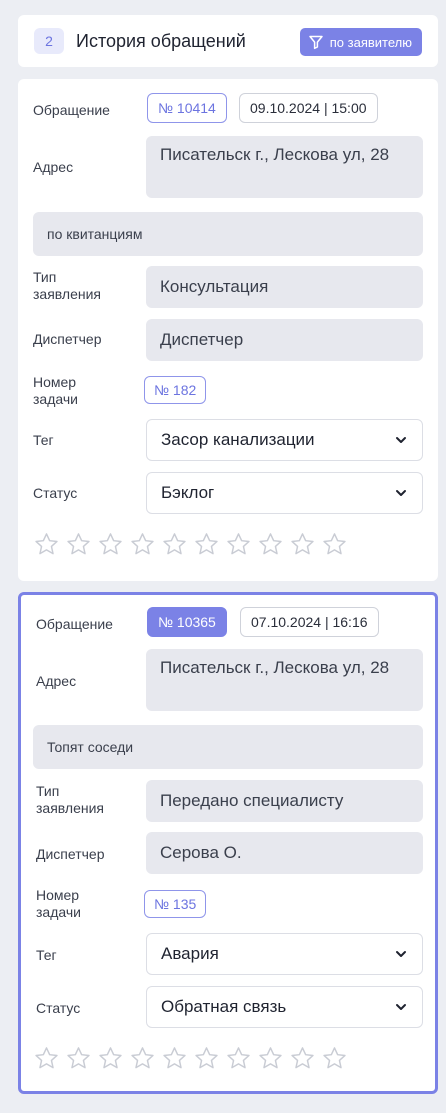 The width and height of the screenshot is (446, 1113). I want to click on funnel-icon, so click(316, 42).